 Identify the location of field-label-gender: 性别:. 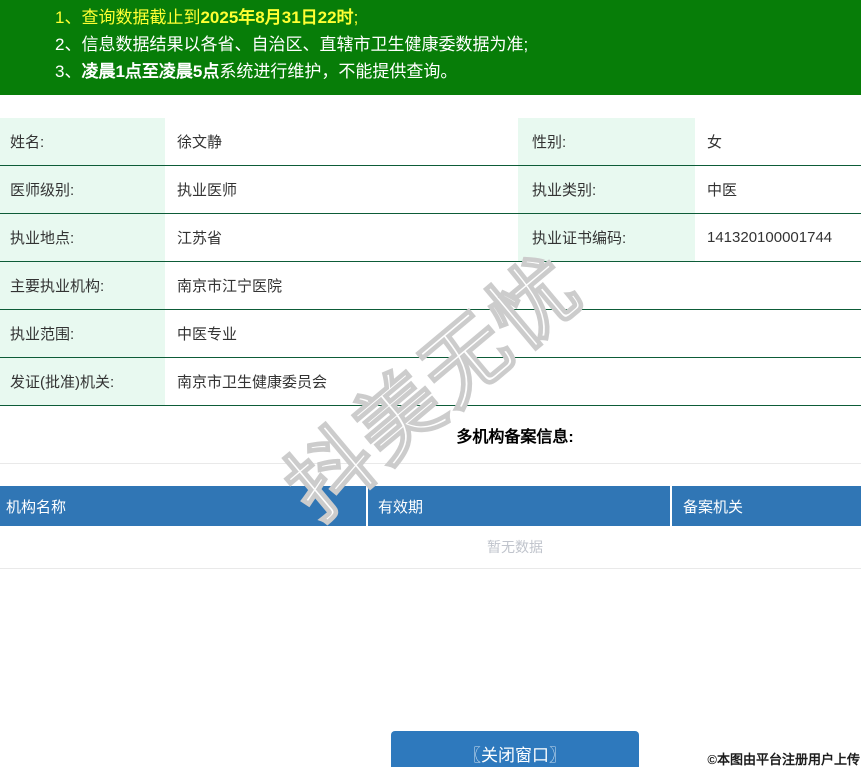
(606, 141).